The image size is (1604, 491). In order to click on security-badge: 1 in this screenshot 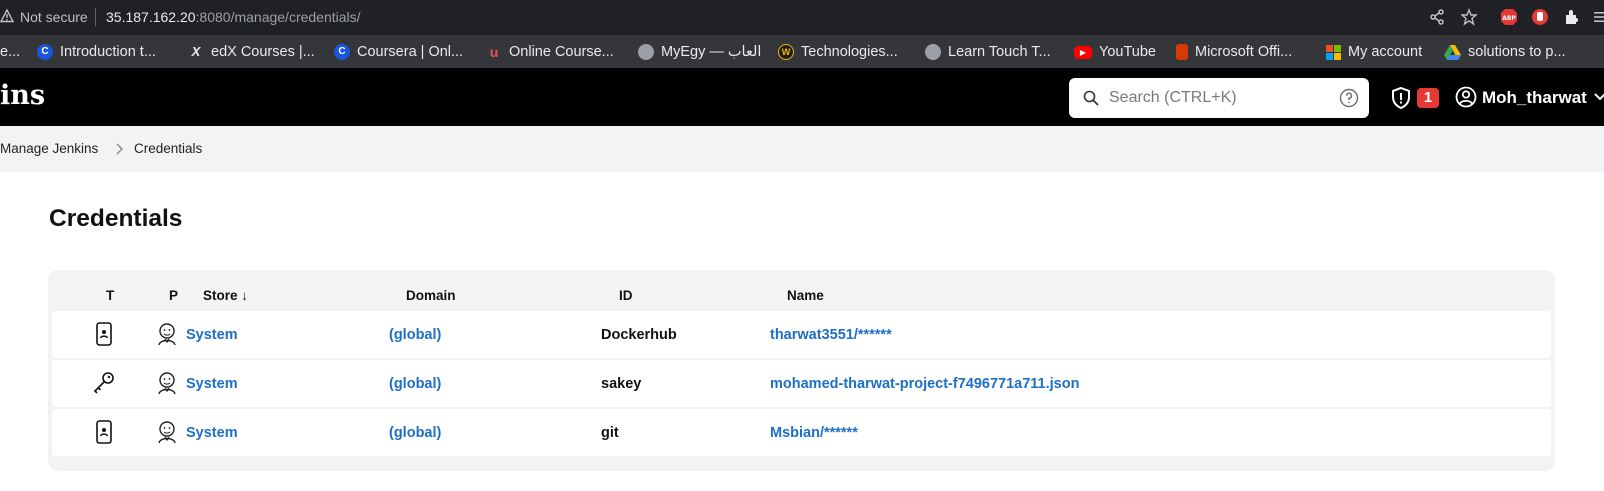, I will do `click(1428, 98)`.